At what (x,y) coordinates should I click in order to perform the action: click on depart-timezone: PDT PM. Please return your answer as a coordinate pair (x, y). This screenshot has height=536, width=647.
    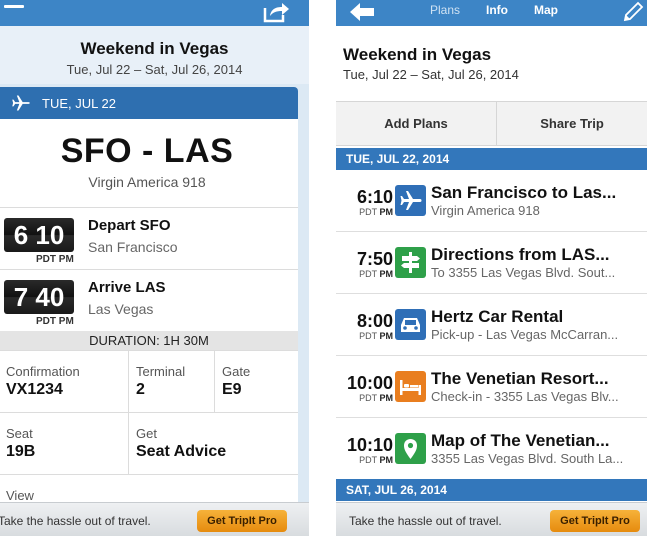
    Looking at the image, I should click on (55, 259).